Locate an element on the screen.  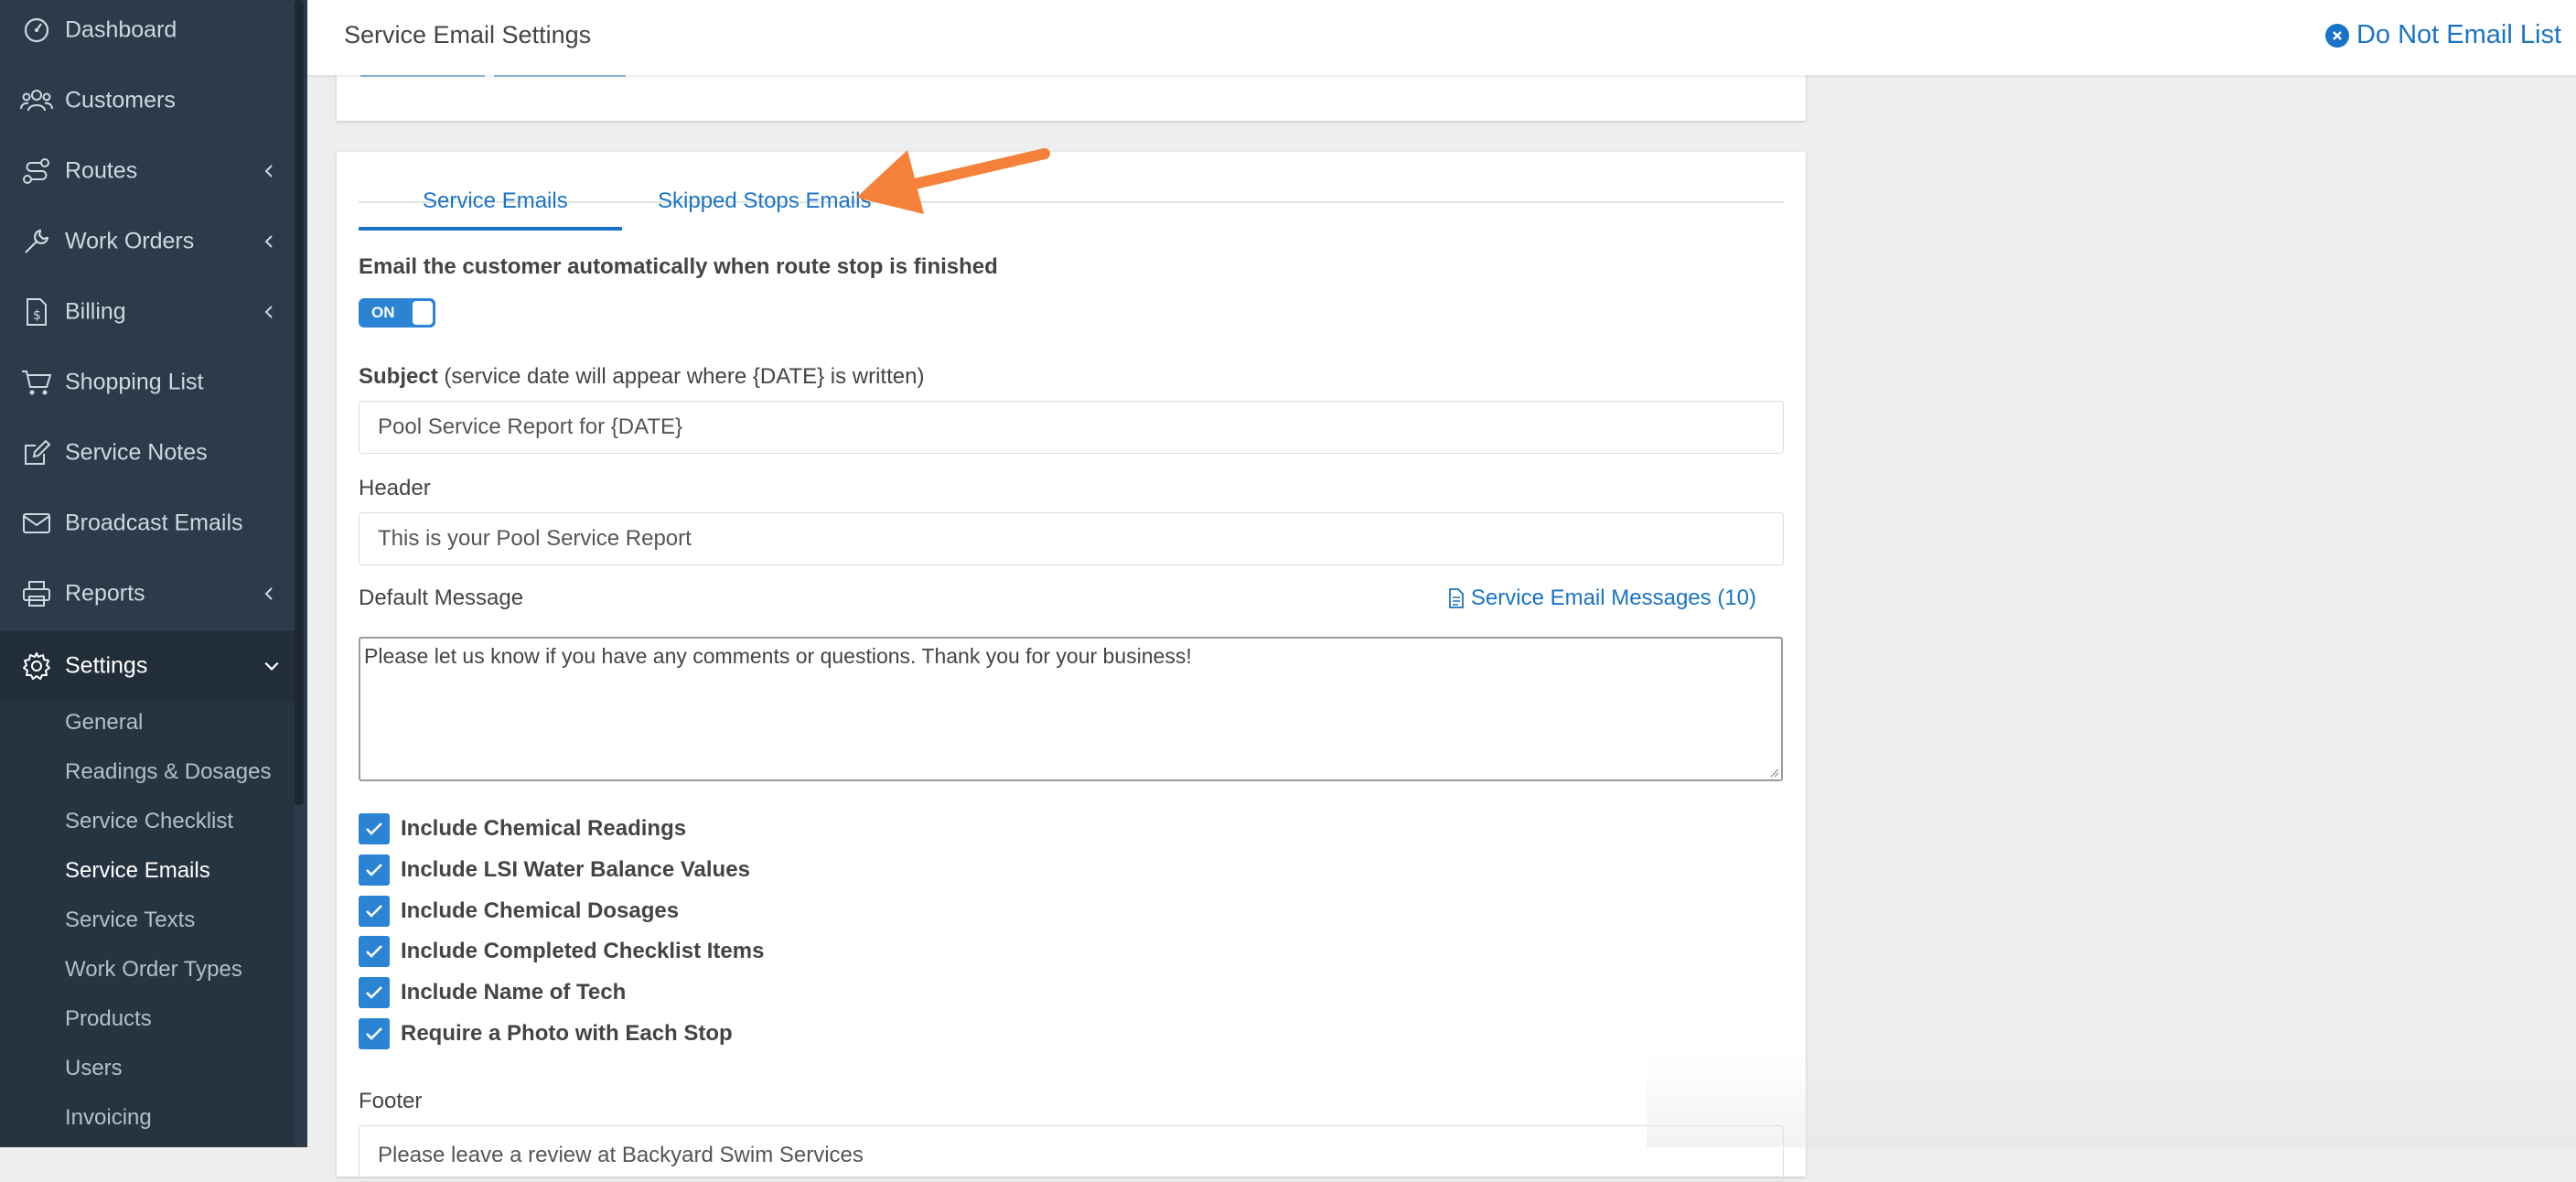
tab-service-emails: Service Emails is located at coordinates (496, 201).